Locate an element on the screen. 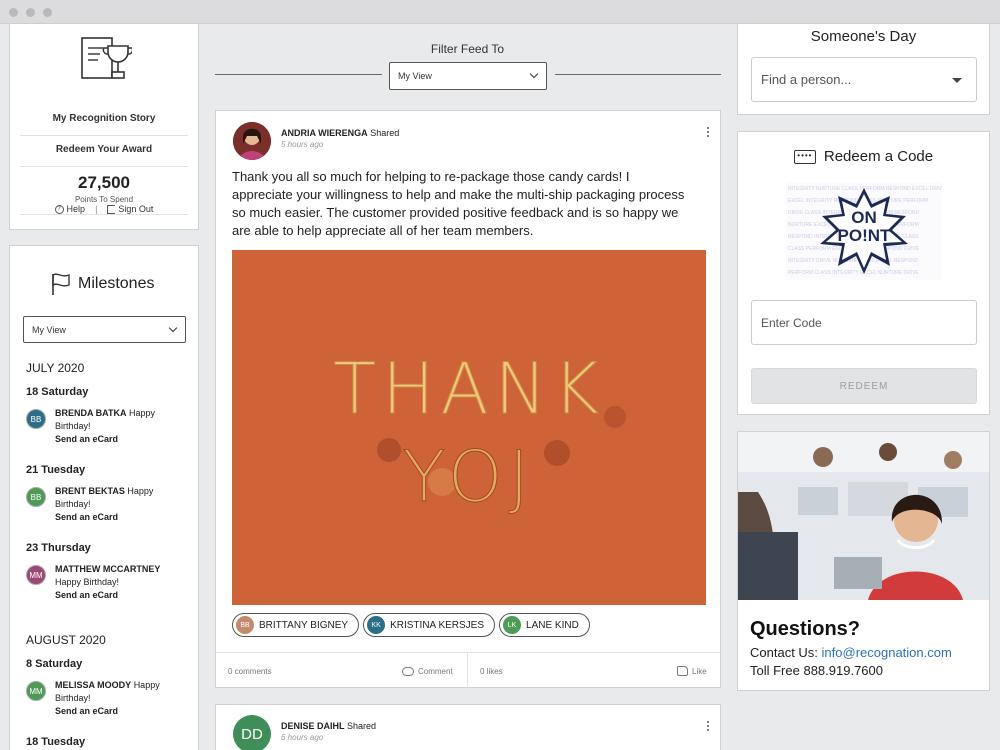 This screenshot has width=1000, height=750. browser-titlebar is located at coordinates (500, 12).